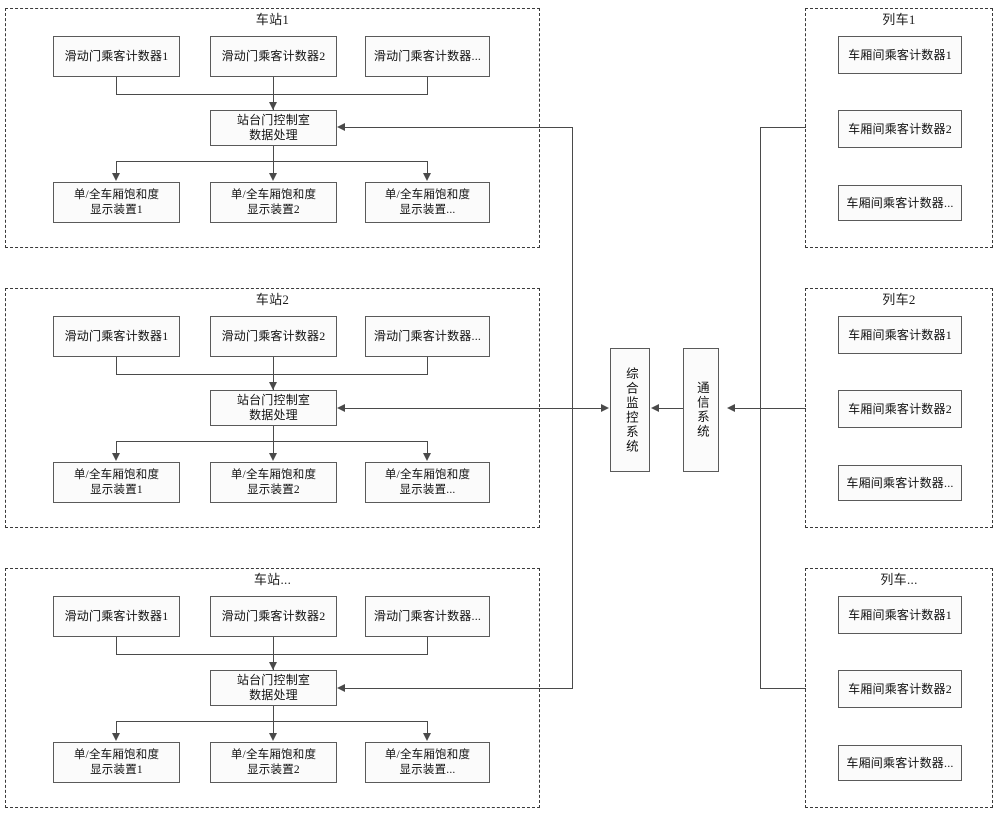  I want to click on station-2-door-counter-1: 滑动门乘客计数器1, so click(116, 336).